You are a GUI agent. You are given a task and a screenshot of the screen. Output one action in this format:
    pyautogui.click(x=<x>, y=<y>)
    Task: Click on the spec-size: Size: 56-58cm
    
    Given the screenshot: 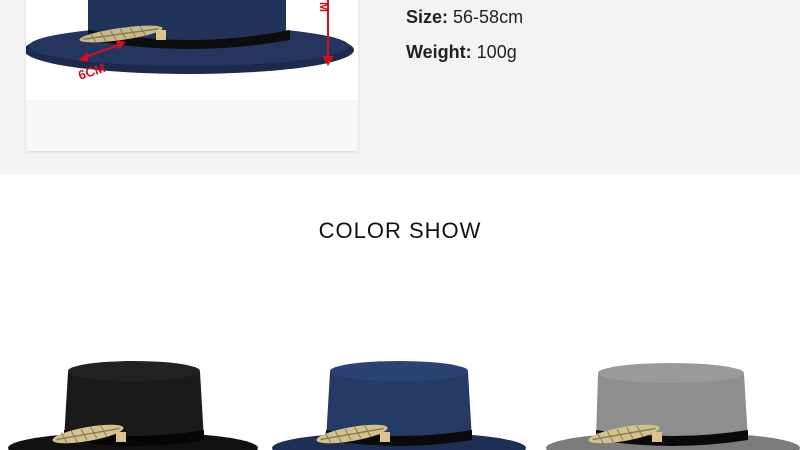 What is the action you would take?
    pyautogui.click(x=464, y=17)
    